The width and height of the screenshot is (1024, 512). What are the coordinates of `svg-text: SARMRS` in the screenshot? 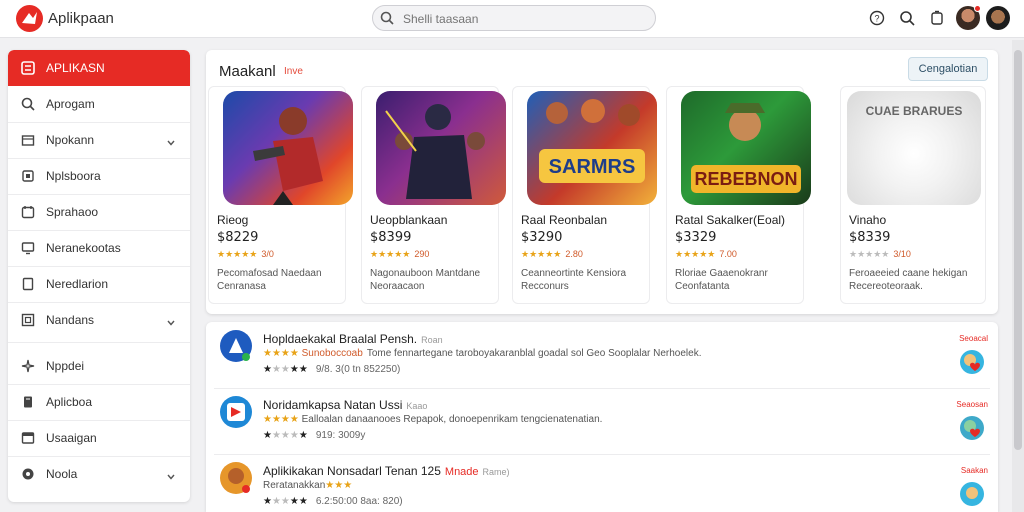 It's located at (592, 167).